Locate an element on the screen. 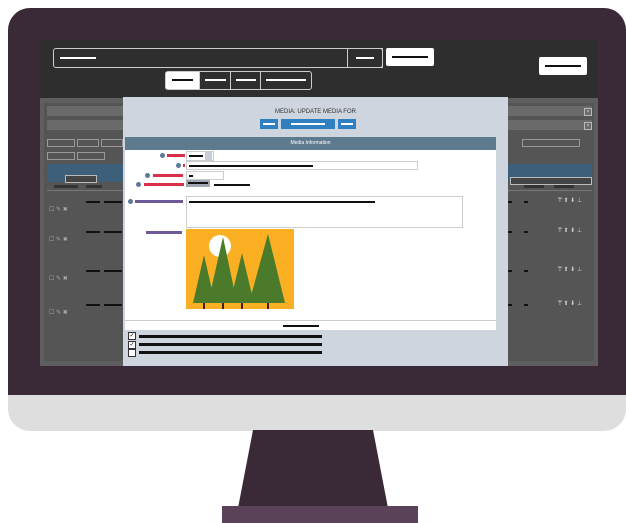  checkbox-1-label is located at coordinates (230, 336).